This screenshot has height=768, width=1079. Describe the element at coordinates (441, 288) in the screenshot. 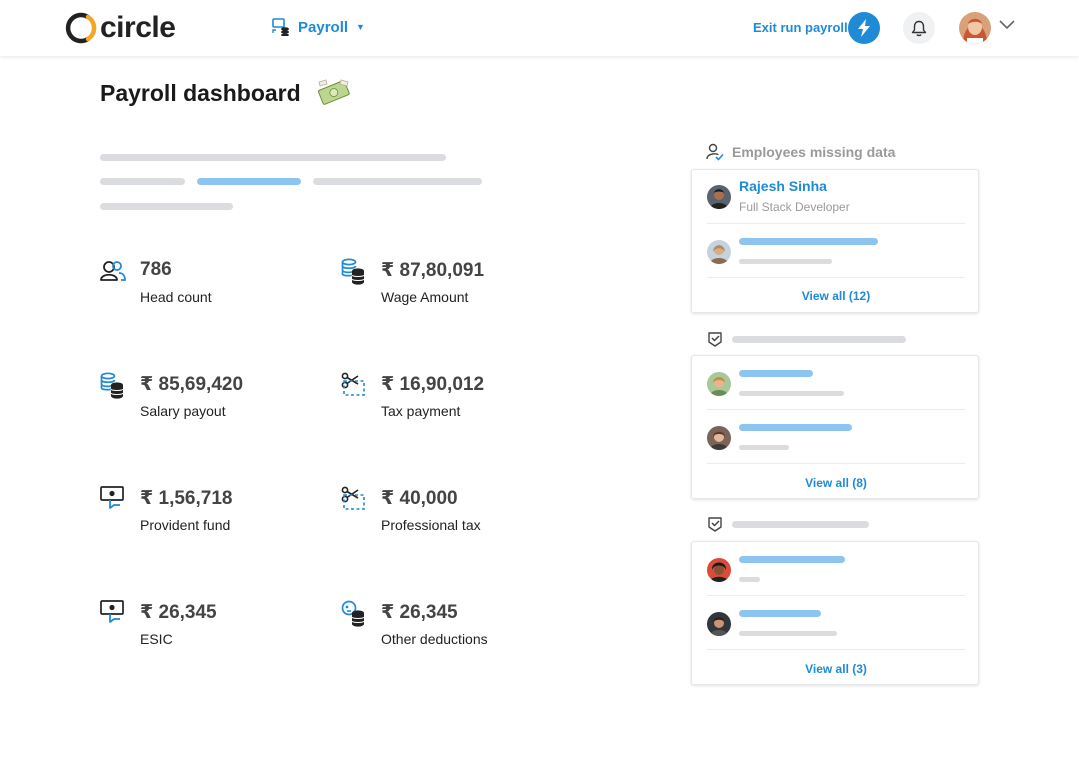

I see `metric-wage-amount: ₹ 87,80,091 Wage Amount` at that location.